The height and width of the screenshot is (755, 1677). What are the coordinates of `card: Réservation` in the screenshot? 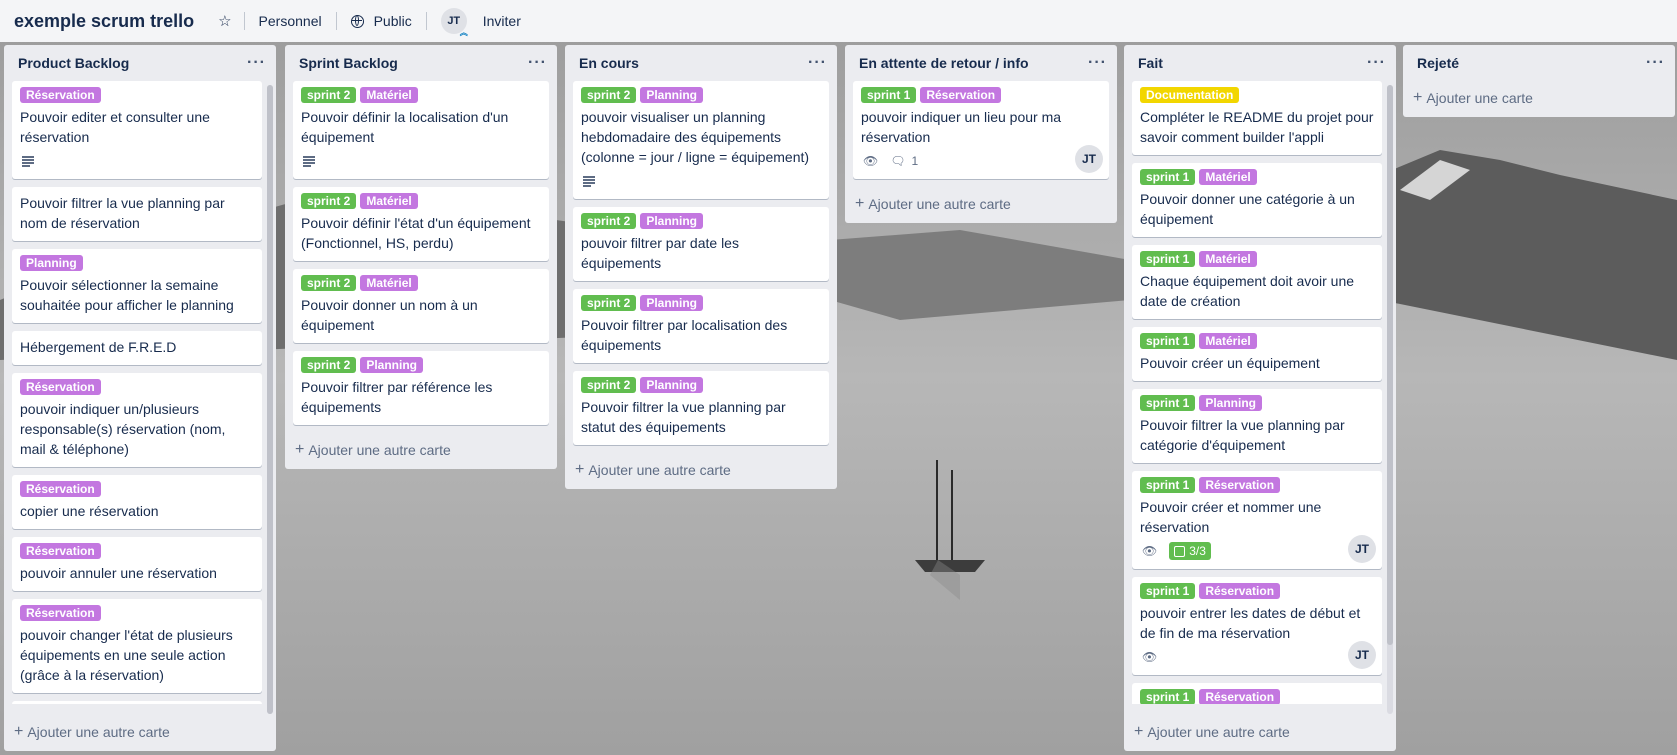 It's located at (137, 702).